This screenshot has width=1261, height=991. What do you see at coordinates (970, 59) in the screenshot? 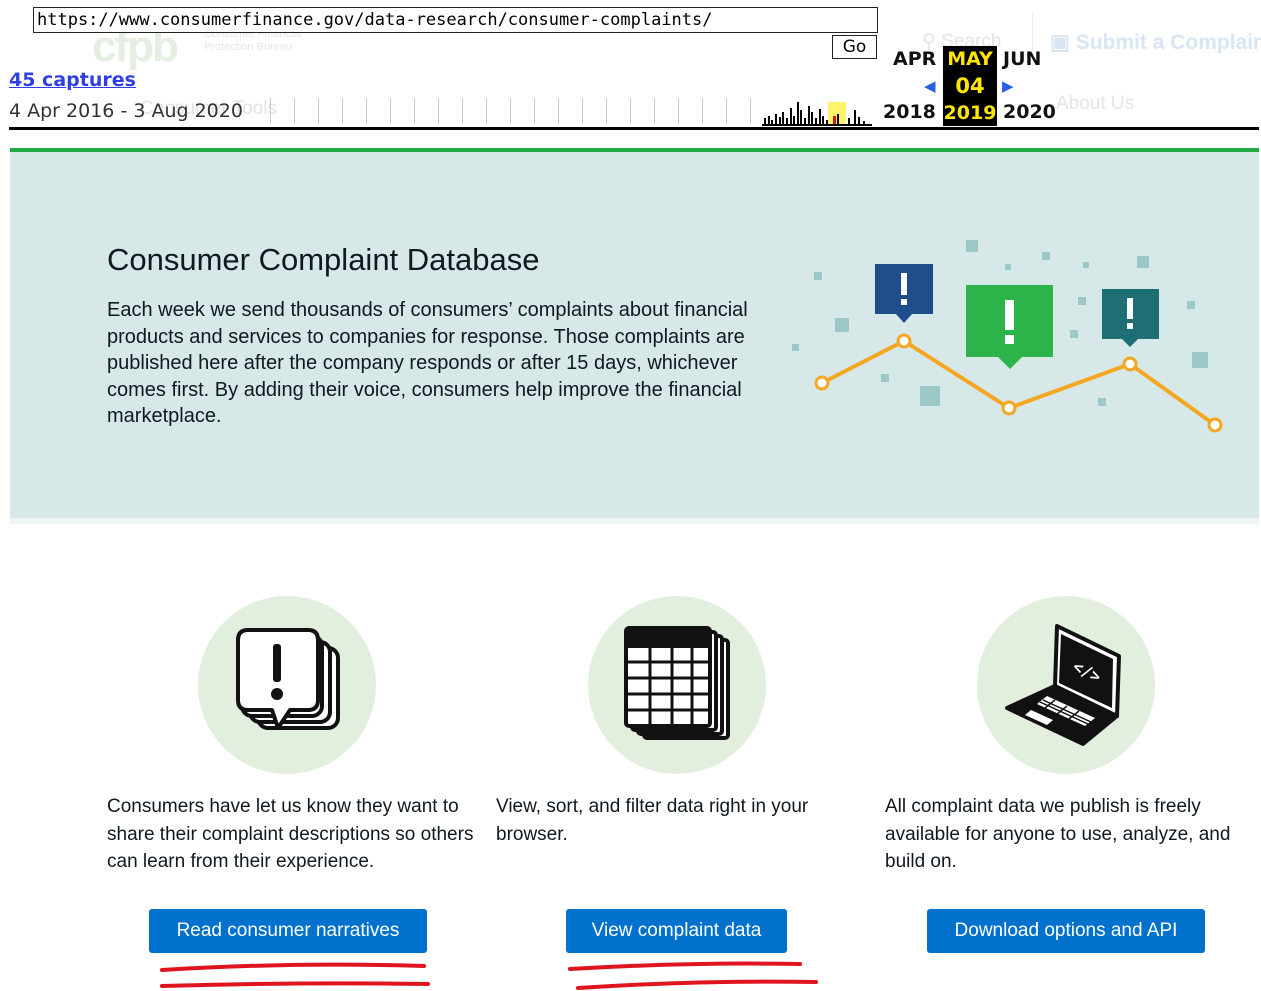
I see `wayback-current-month: MAY` at bounding box center [970, 59].